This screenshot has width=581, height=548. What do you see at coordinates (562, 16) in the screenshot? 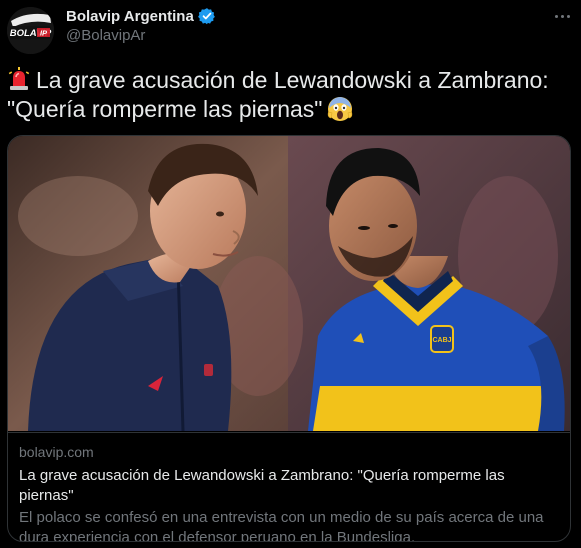
I see `more-options-icon` at bounding box center [562, 16].